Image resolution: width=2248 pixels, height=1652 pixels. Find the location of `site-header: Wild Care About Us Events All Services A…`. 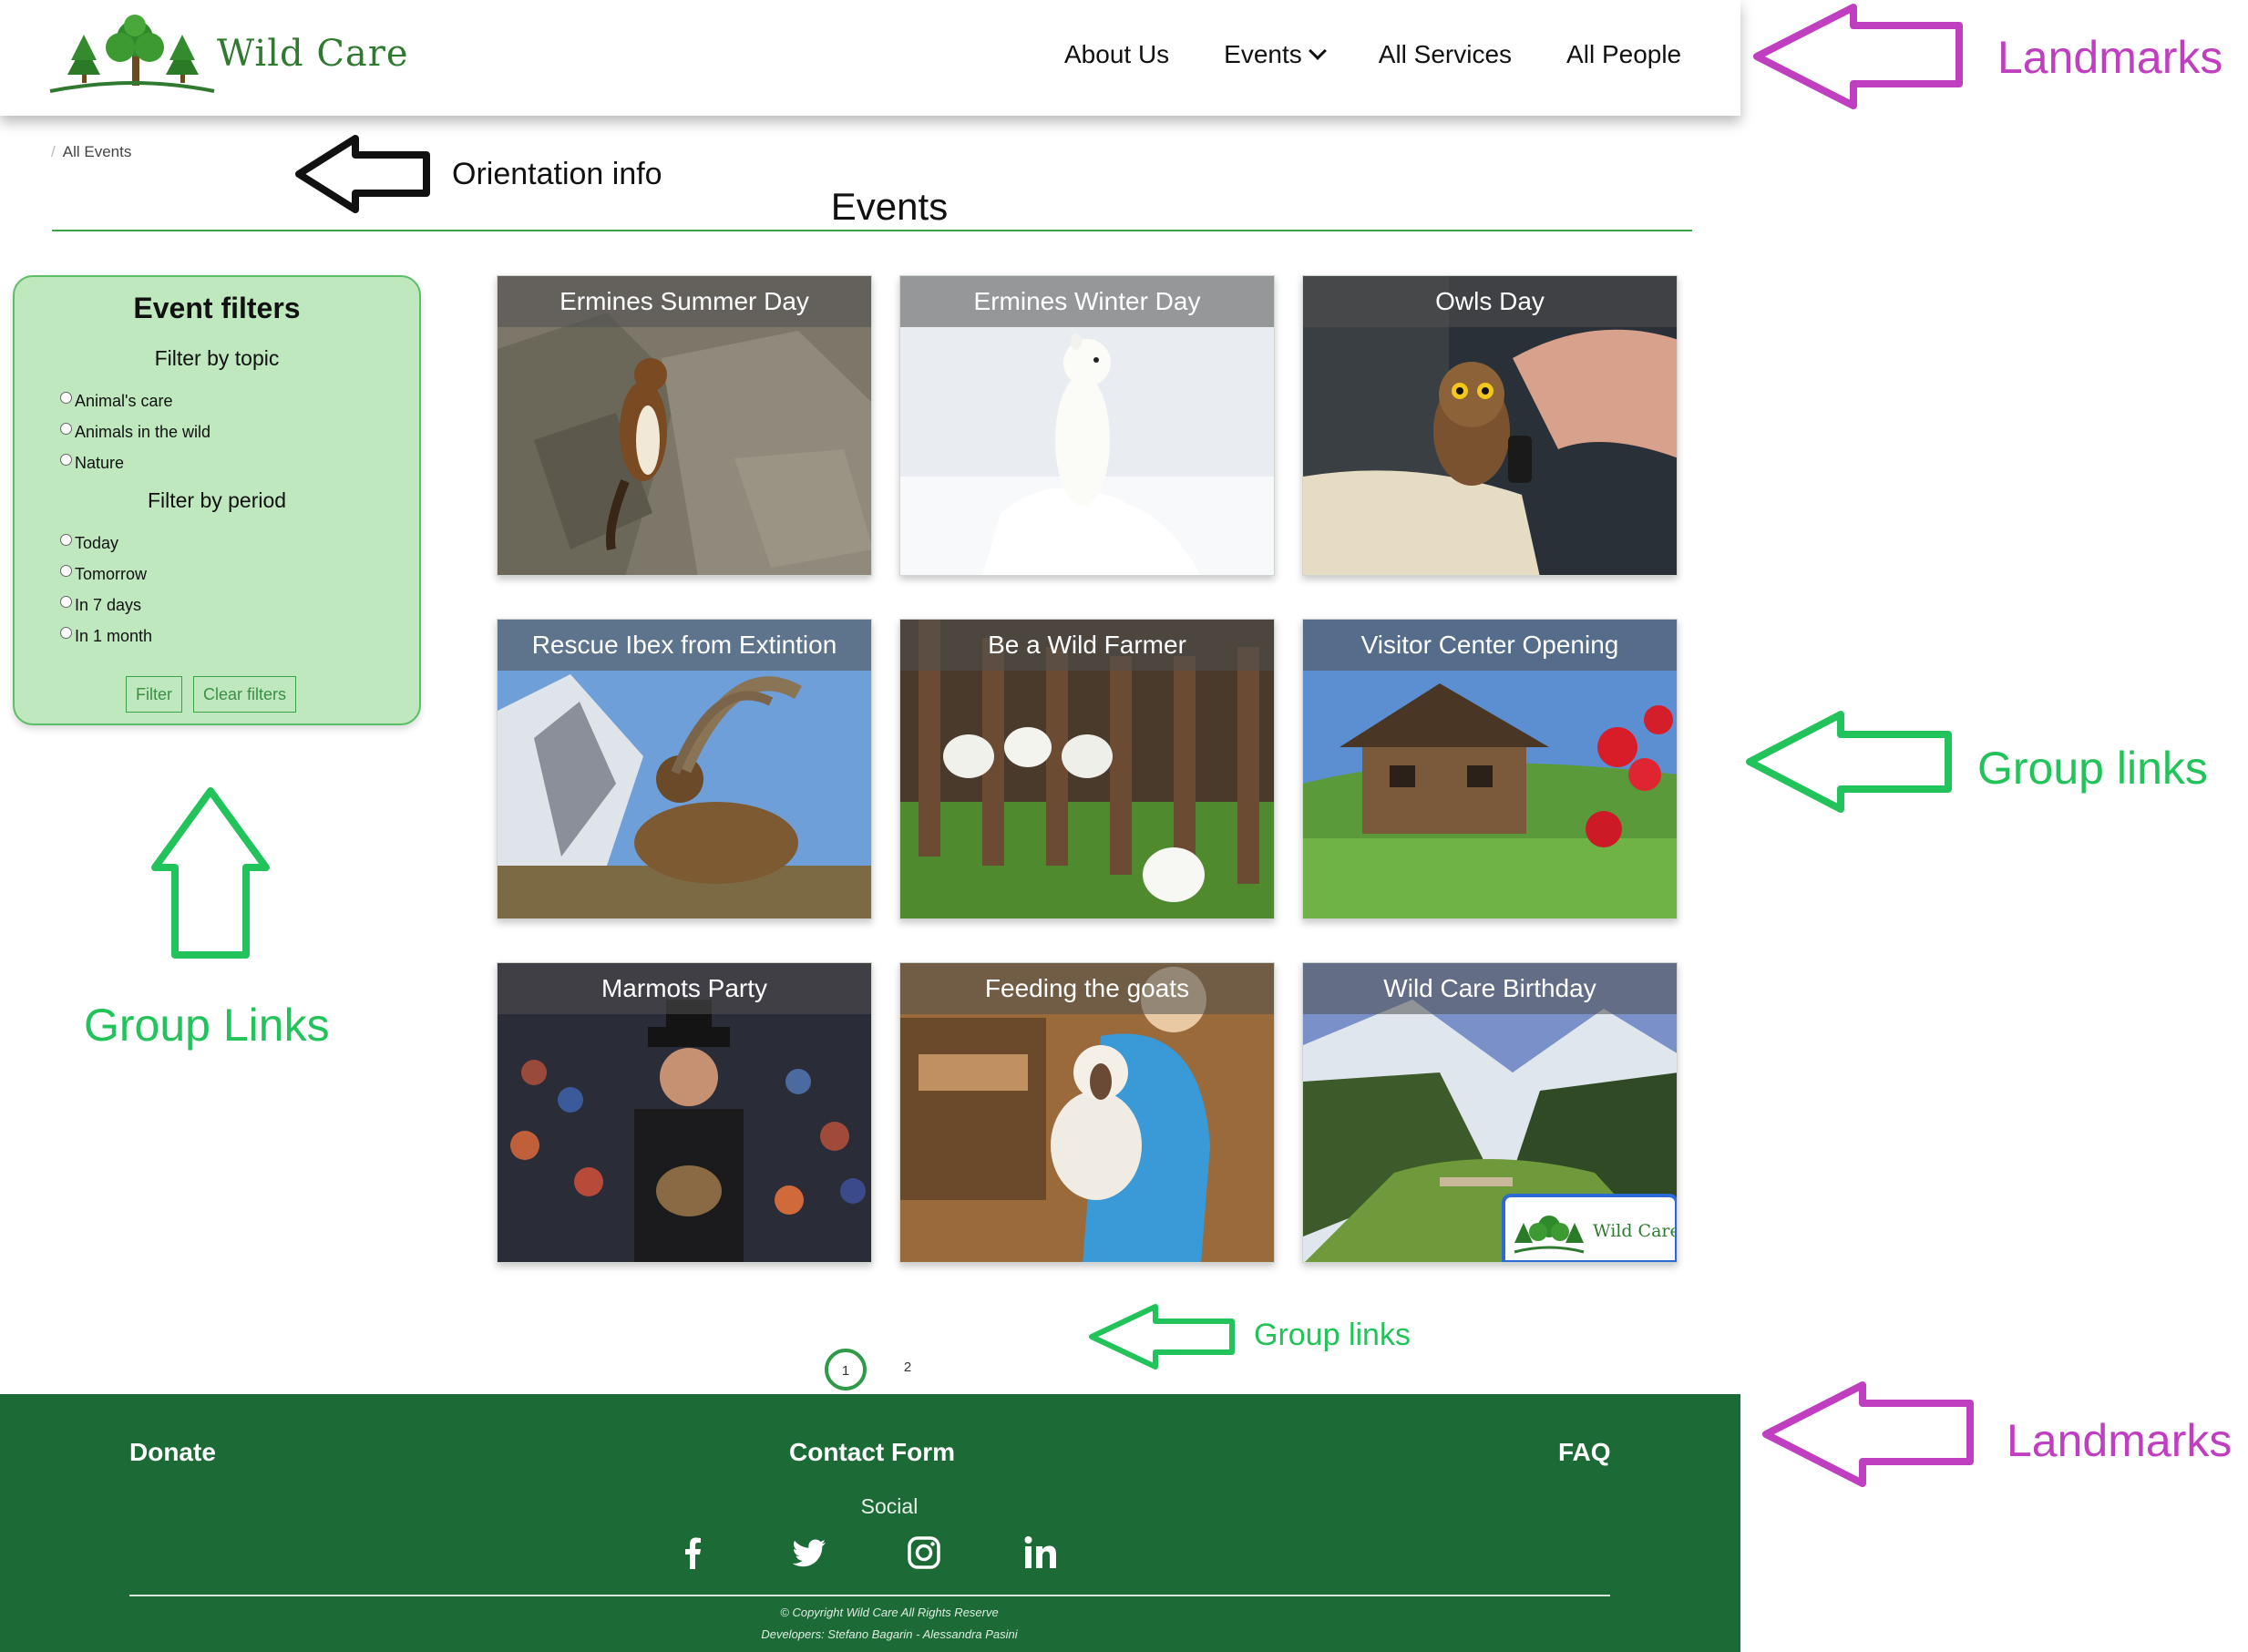

site-header: Wild Care About Us Events All Services A… is located at coordinates (870, 58).